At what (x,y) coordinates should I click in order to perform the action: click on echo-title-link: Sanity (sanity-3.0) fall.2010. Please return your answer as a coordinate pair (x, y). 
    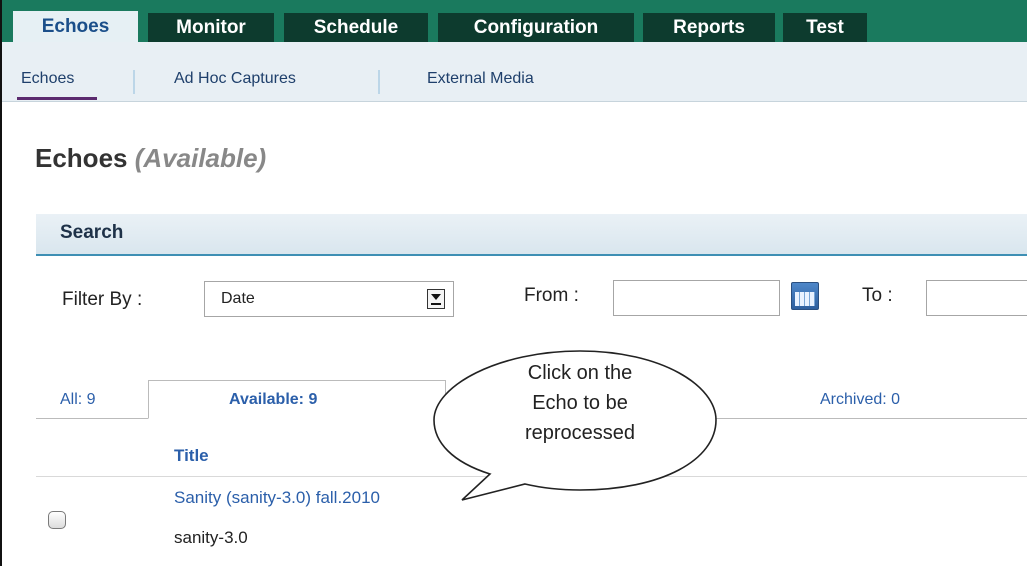
    Looking at the image, I should click on (277, 498).